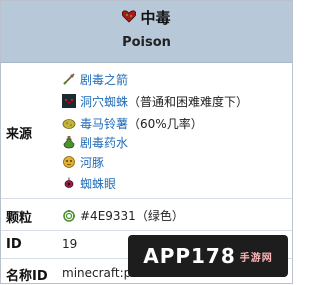  Describe the element at coordinates (27, 276) in the screenshot. I see `nameid-label: 名称ID` at that location.